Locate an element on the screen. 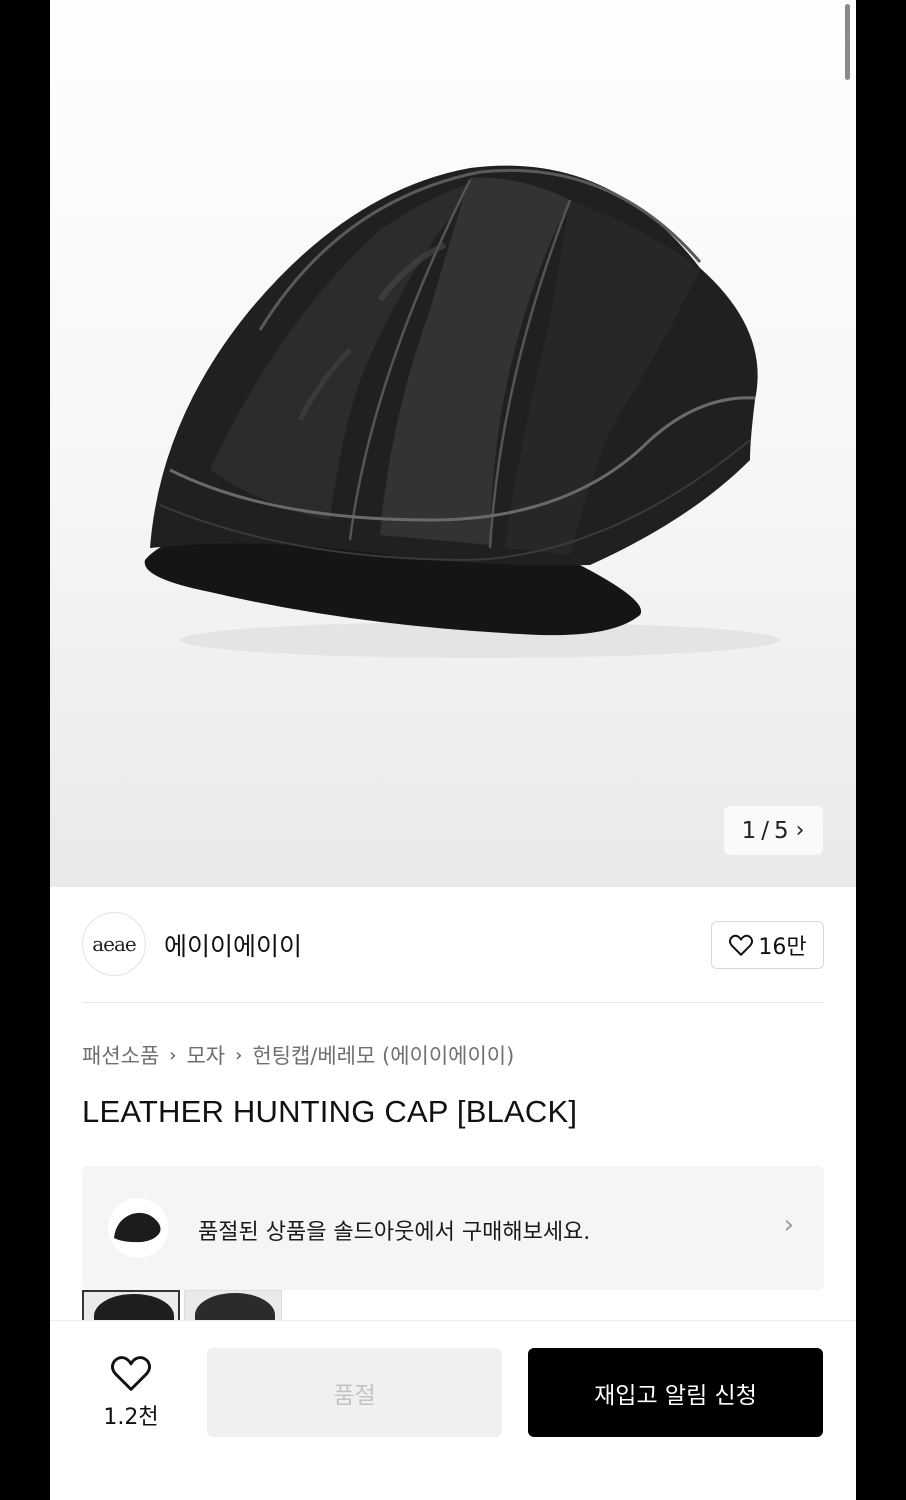 The image size is (906, 1500). pager-total: 5 is located at coordinates (781, 830).